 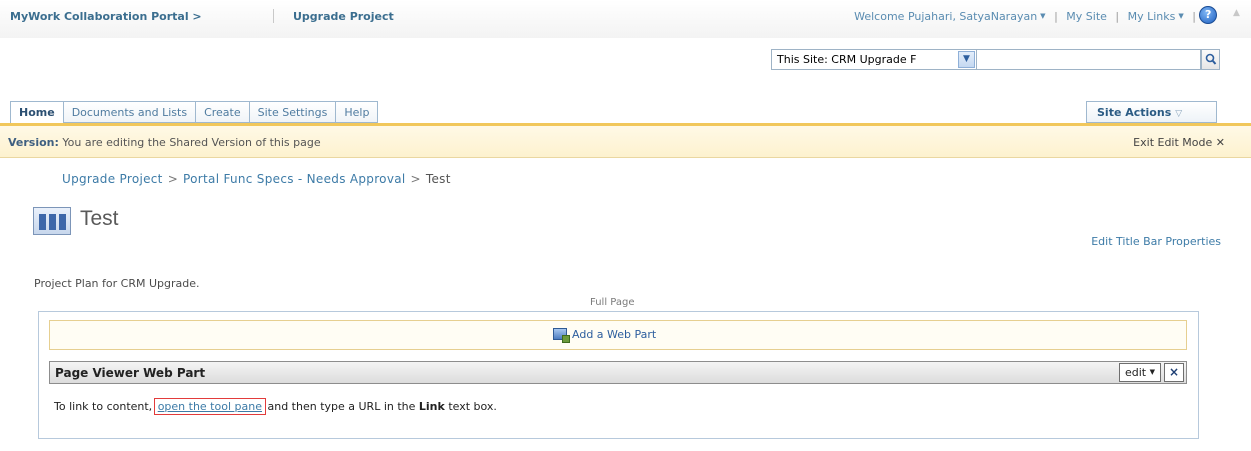 What do you see at coordinates (1238, 14) in the screenshot?
I see `scroll-up-icon: ▲` at bounding box center [1238, 14].